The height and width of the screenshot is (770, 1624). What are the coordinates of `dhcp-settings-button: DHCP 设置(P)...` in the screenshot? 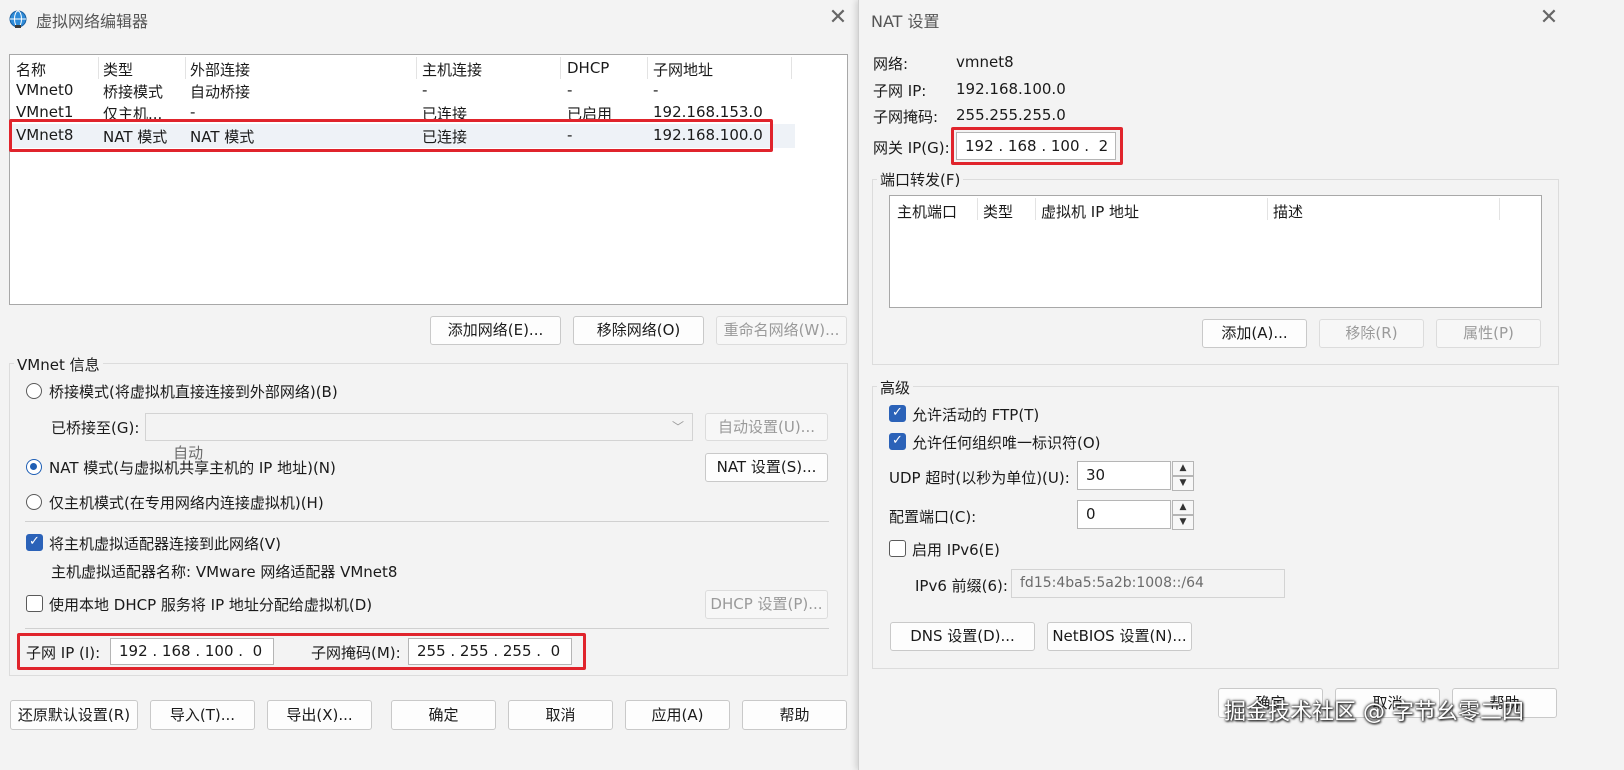 It's located at (766, 604).